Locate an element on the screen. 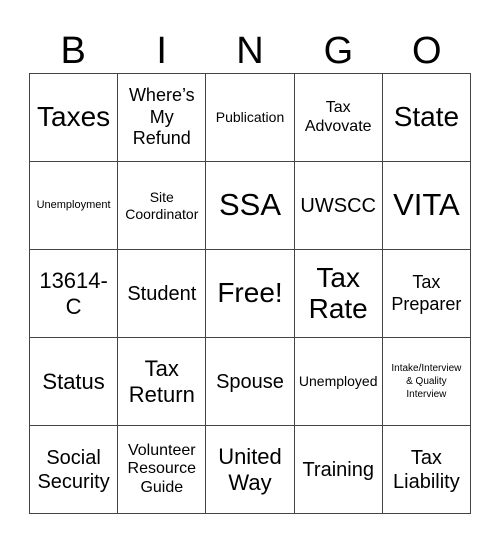 Image resolution: width=500 pixels, height=544 pixels. bingo-cell: Volunteer Resource Guide is located at coordinates (162, 470).